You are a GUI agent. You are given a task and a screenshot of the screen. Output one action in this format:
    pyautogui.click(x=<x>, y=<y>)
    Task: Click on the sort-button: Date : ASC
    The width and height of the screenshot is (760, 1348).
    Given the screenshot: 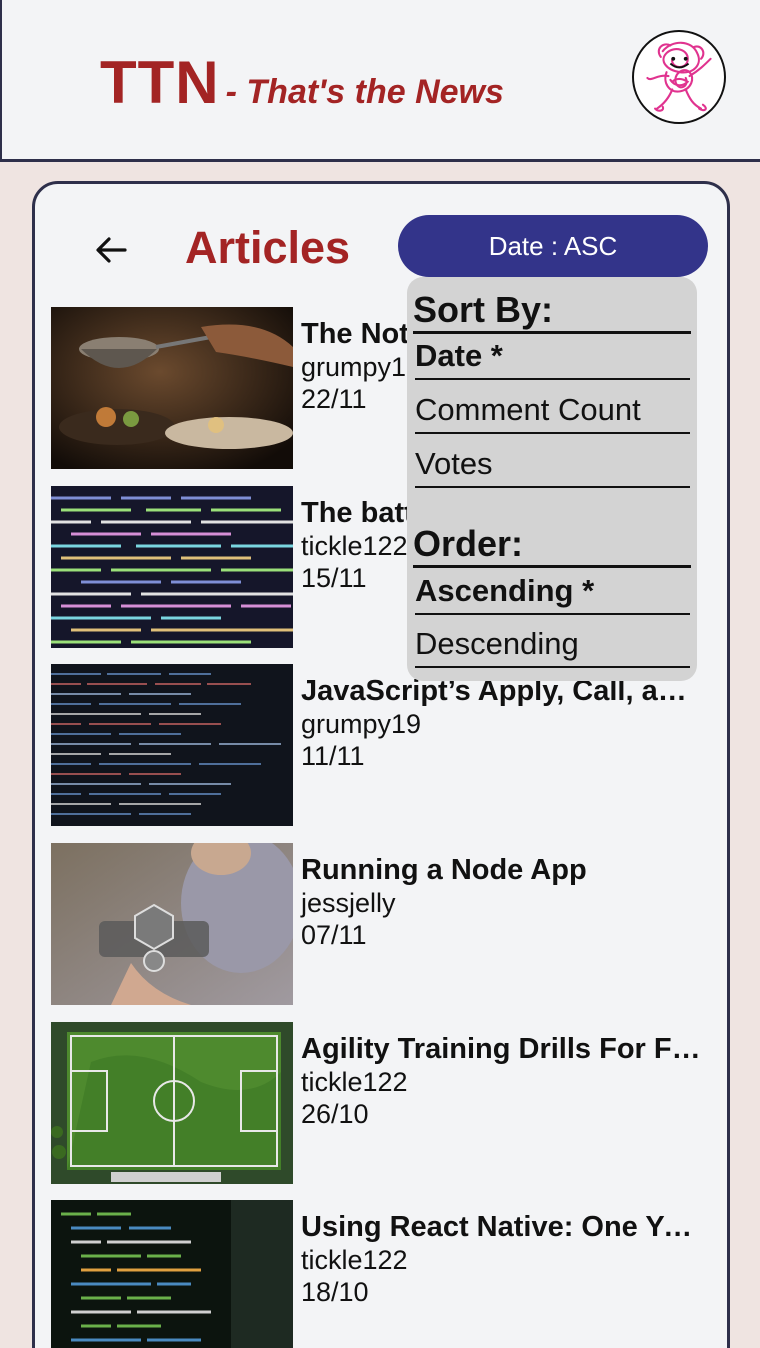 What is the action you would take?
    pyautogui.click(x=553, y=246)
    